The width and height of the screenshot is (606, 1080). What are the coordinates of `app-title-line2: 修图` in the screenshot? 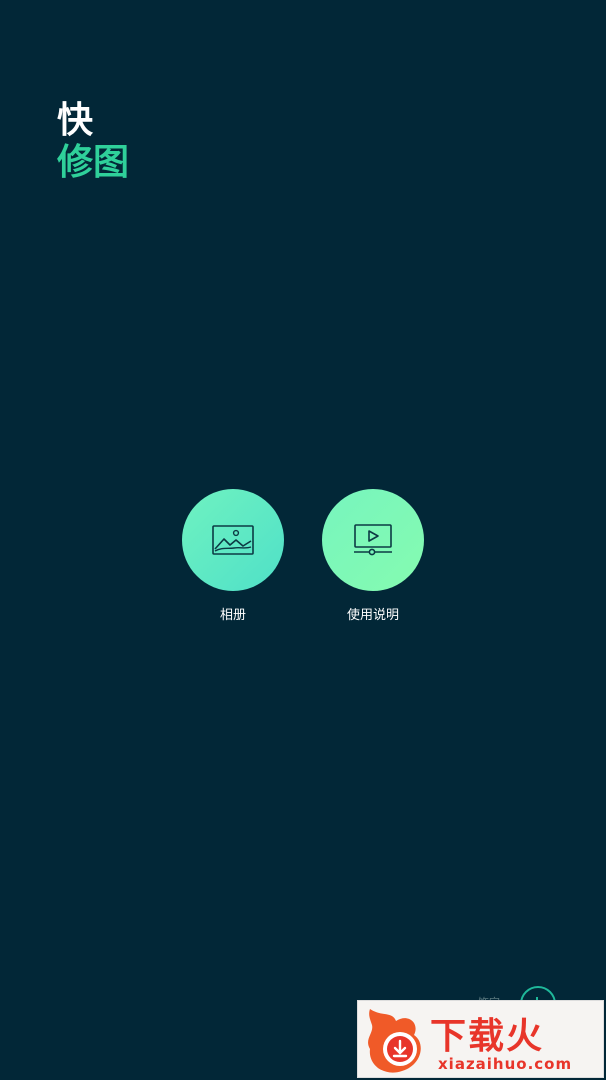 It's located at (93, 162).